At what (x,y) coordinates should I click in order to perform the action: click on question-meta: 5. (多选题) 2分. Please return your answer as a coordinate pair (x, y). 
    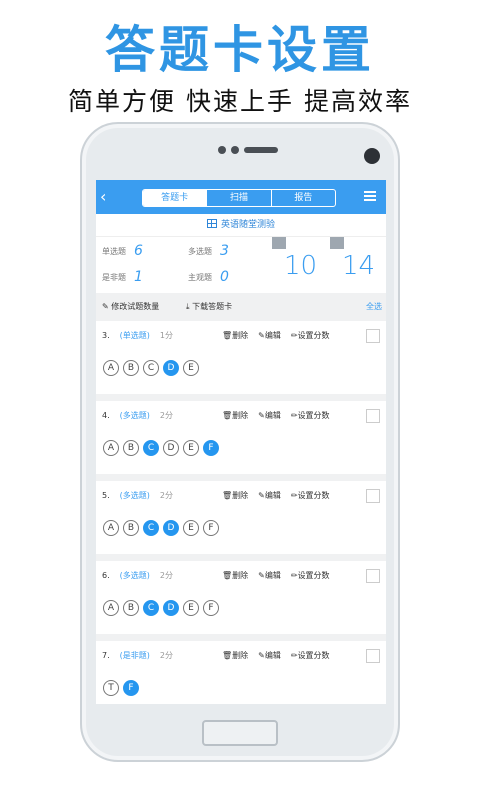
    Looking at the image, I should click on (137, 495).